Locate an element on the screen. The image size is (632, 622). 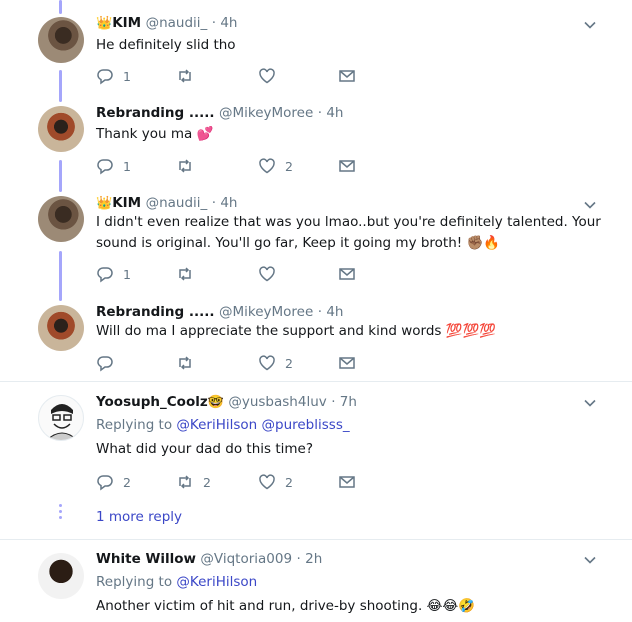
tweet-header: Rebranding ..... @MikeyMoree · 4h is located at coordinates (219, 113).